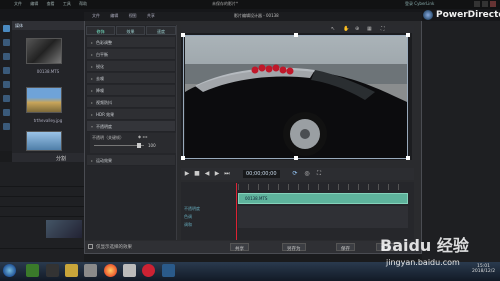  What do you see at coordinates (261, 174) in the screenshot?
I see `timecode-display: 00;00;00;00` at bounding box center [261, 174].